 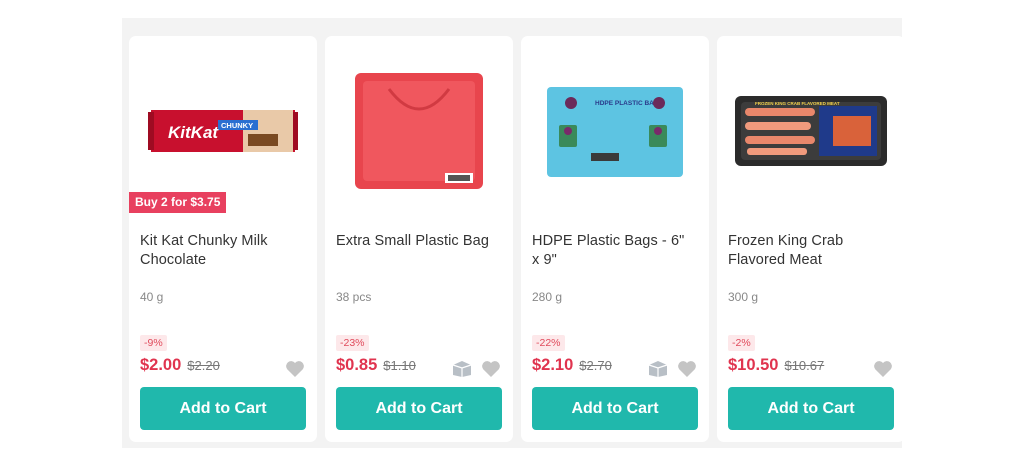 What do you see at coordinates (753, 365) in the screenshot?
I see `current-price: $10.50` at bounding box center [753, 365].